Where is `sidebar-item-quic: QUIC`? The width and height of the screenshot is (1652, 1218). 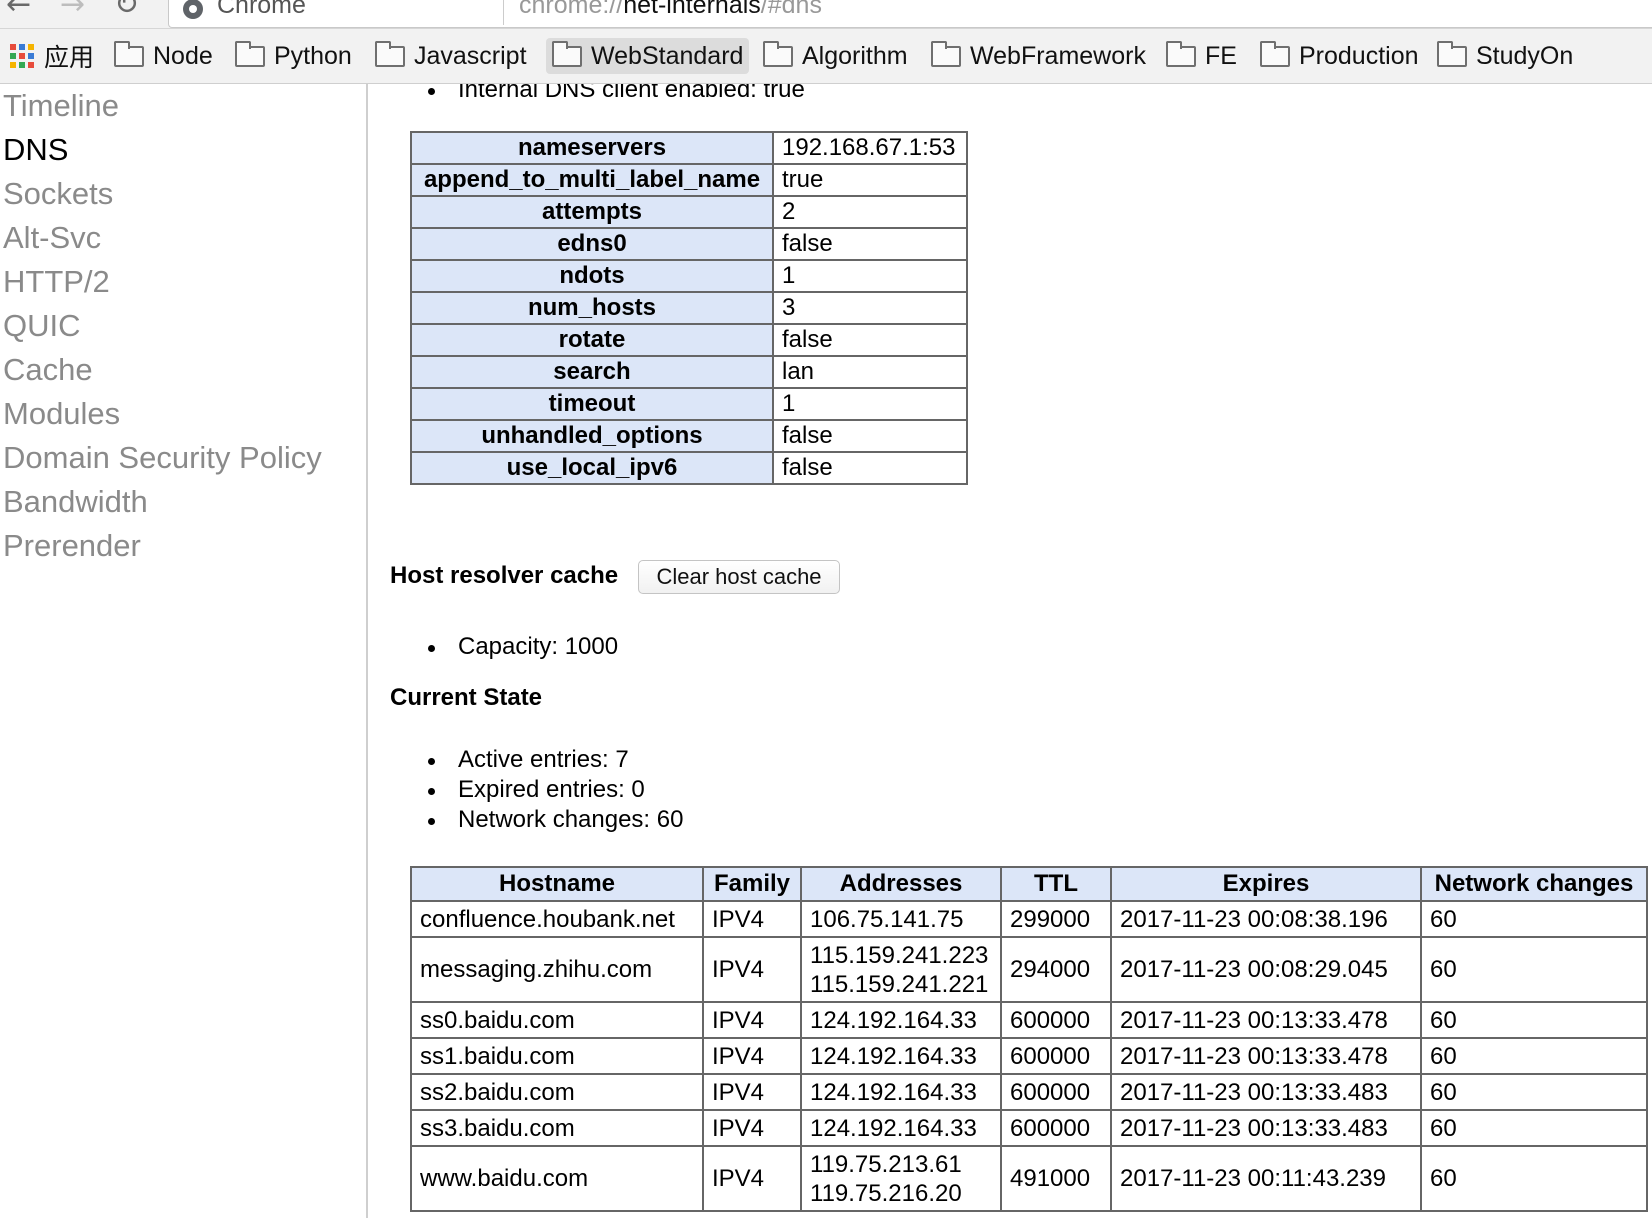 sidebar-item-quic: QUIC is located at coordinates (42, 326).